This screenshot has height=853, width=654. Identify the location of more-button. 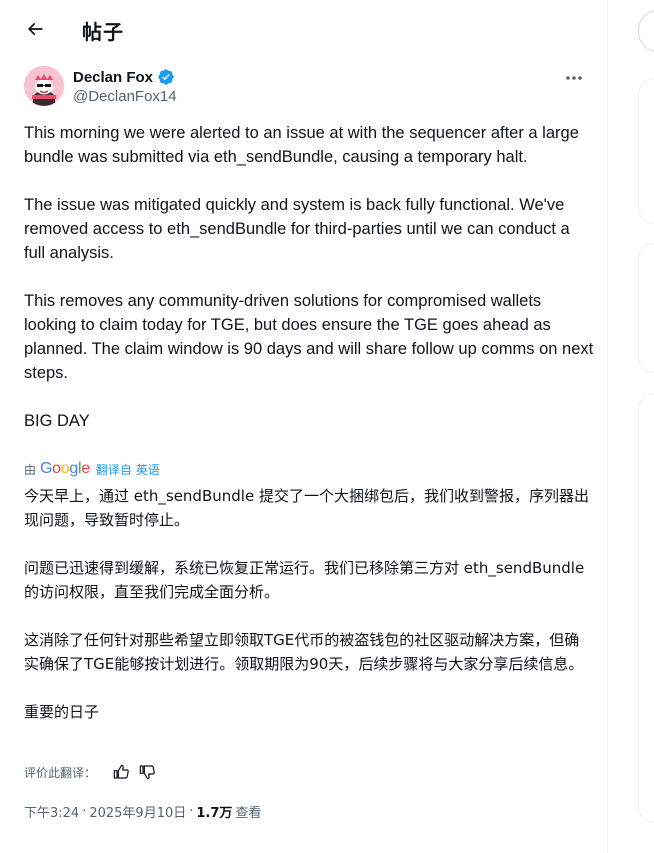
(574, 78).